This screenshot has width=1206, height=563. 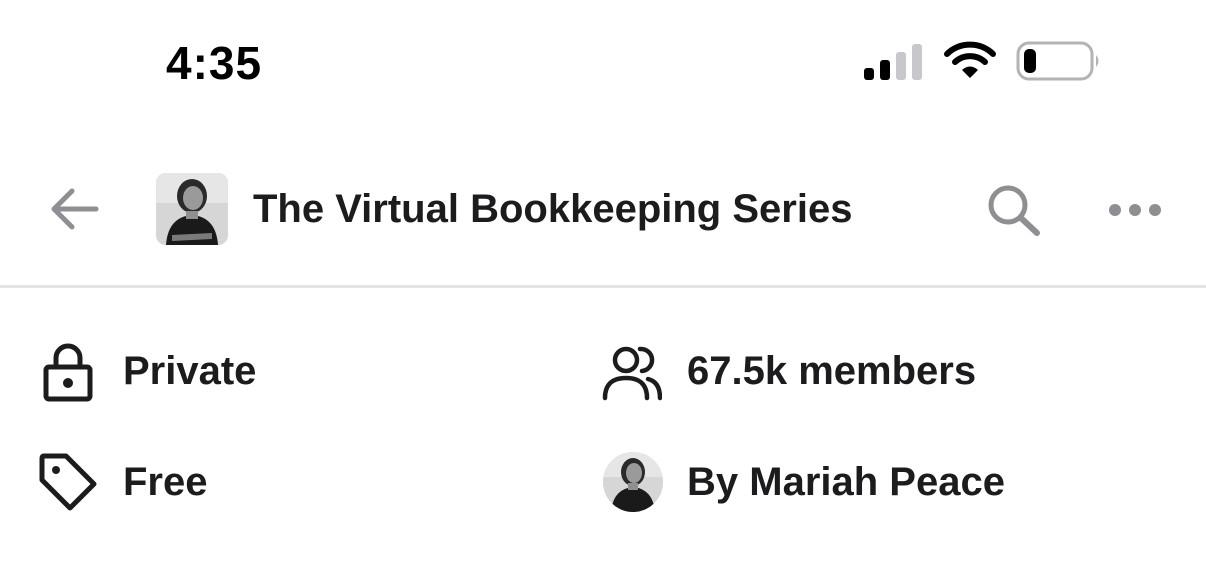 I want to click on wifi-icon, so click(x=970, y=59).